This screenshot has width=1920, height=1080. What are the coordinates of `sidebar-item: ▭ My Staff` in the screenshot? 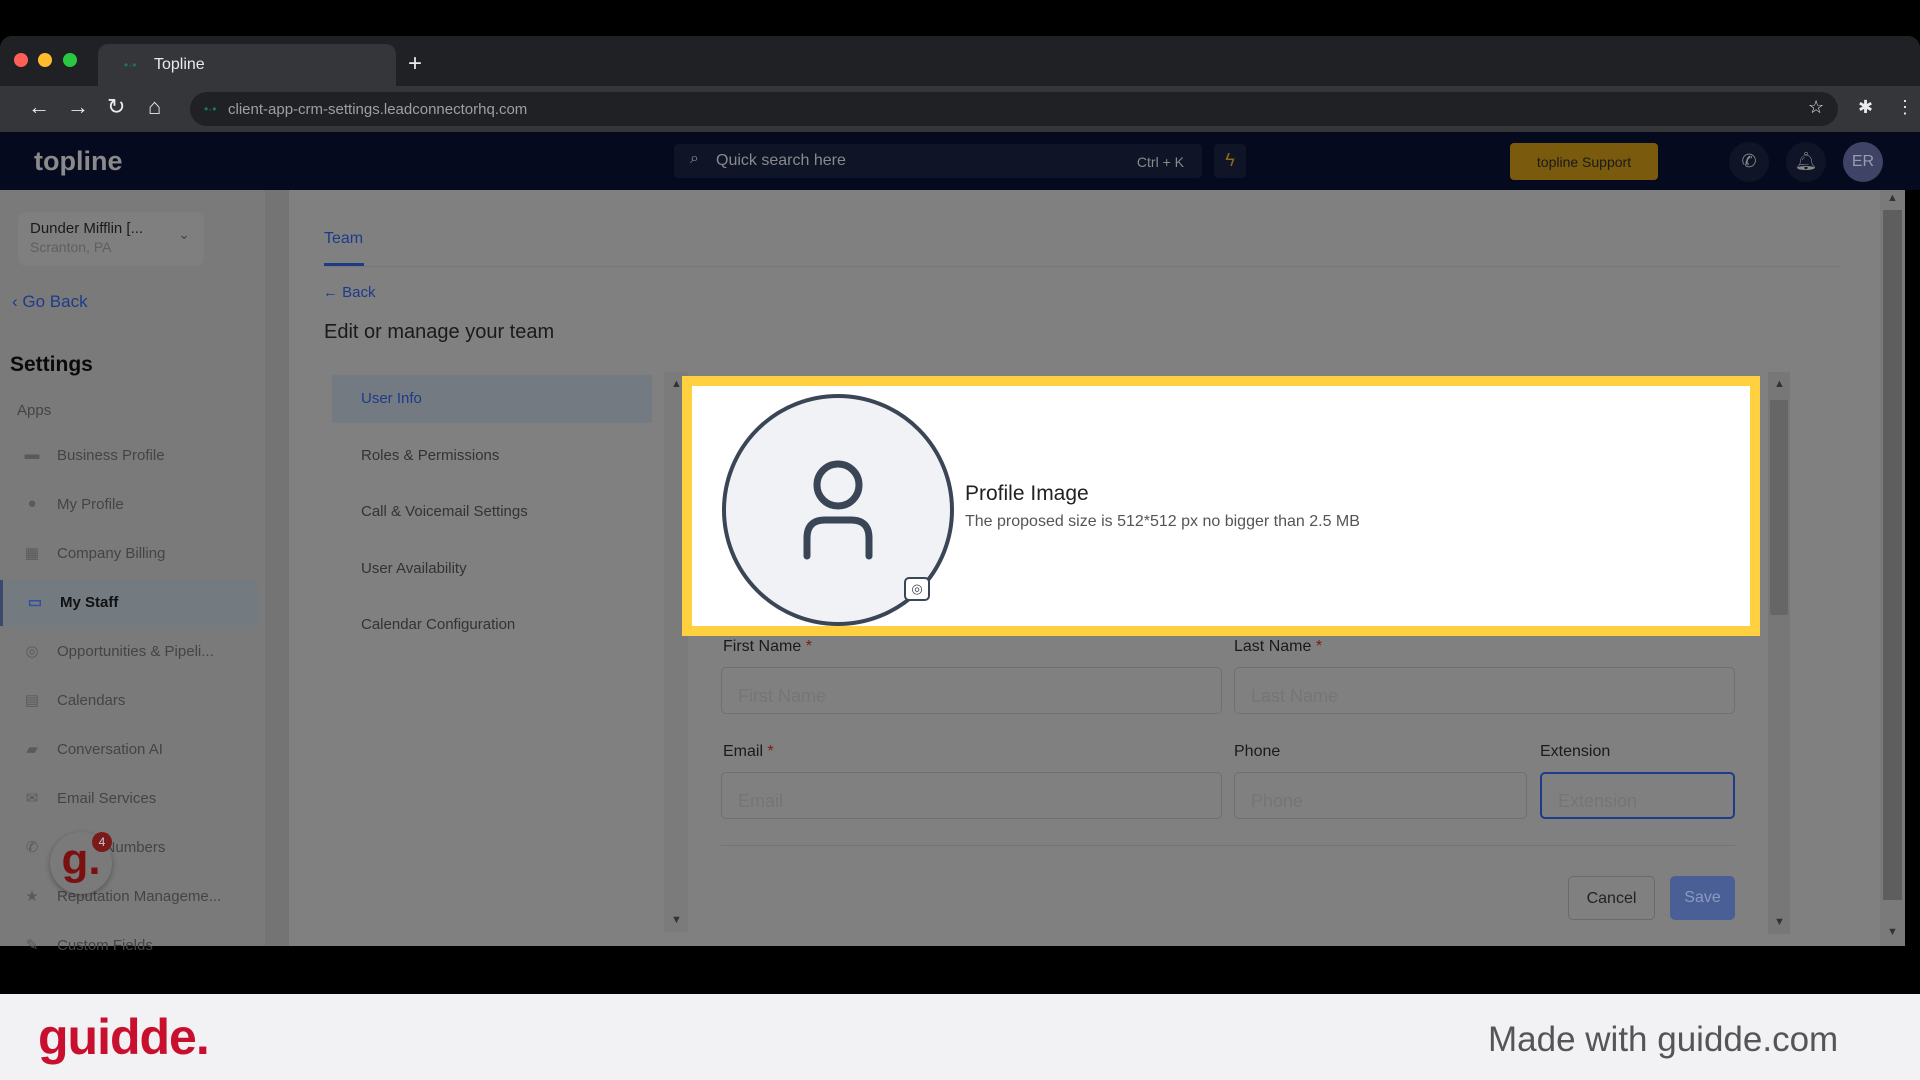 It's located at (129, 603).